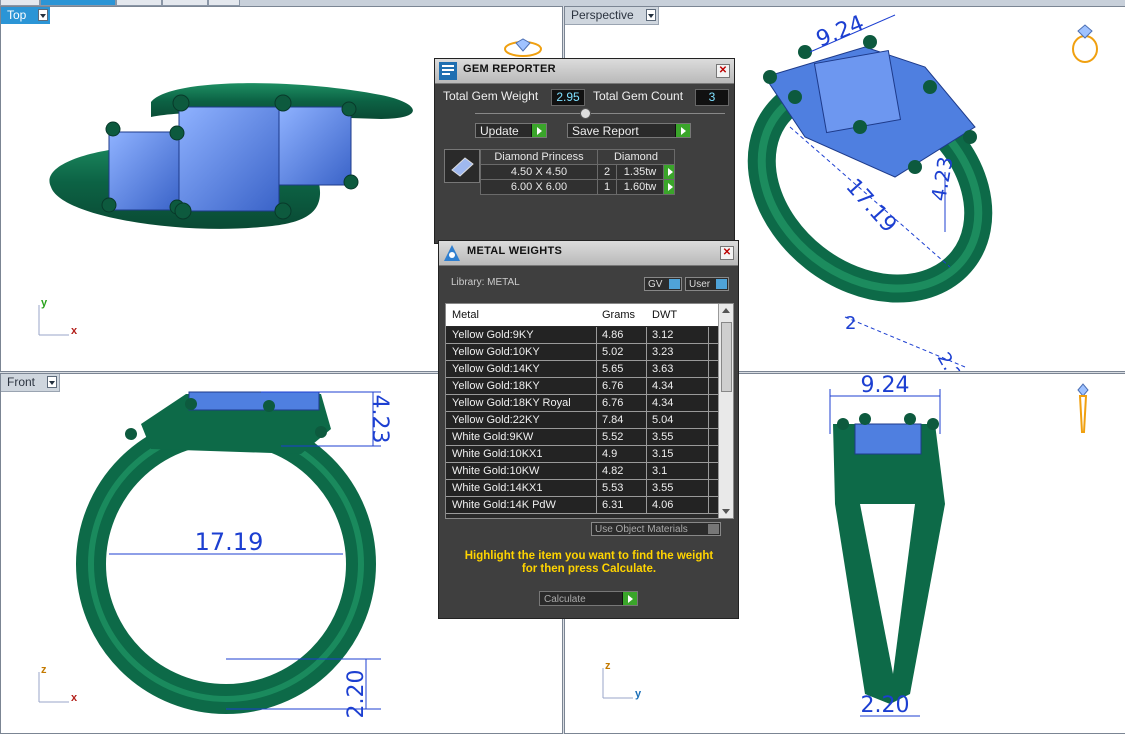 The width and height of the screenshot is (1125, 734). I want to click on metal-grams-cell: 4.82, so click(613, 471).